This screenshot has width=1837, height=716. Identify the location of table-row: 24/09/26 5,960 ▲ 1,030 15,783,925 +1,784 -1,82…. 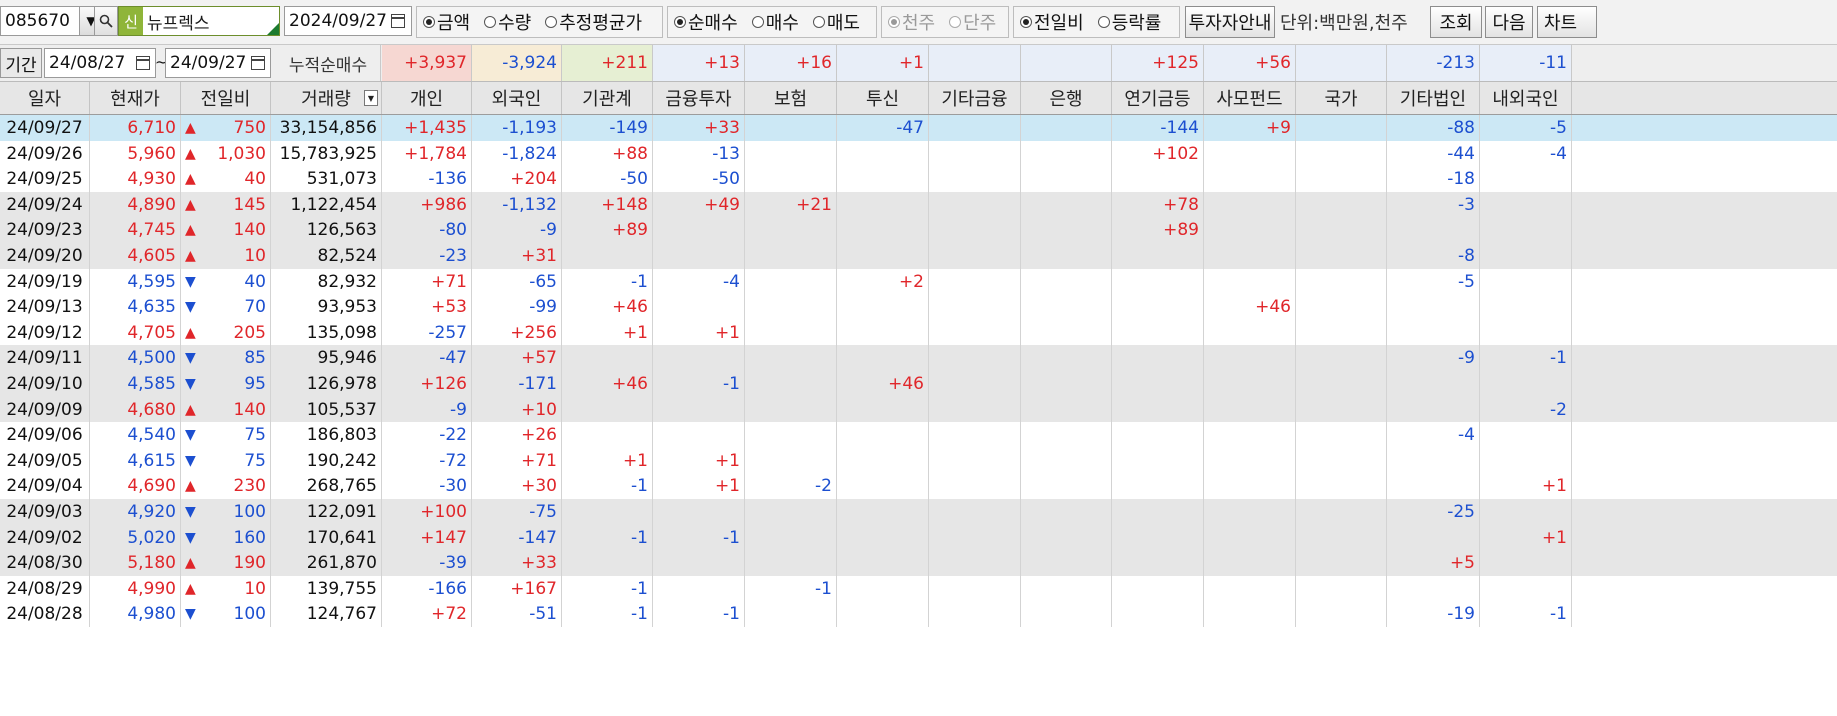
(918, 153).